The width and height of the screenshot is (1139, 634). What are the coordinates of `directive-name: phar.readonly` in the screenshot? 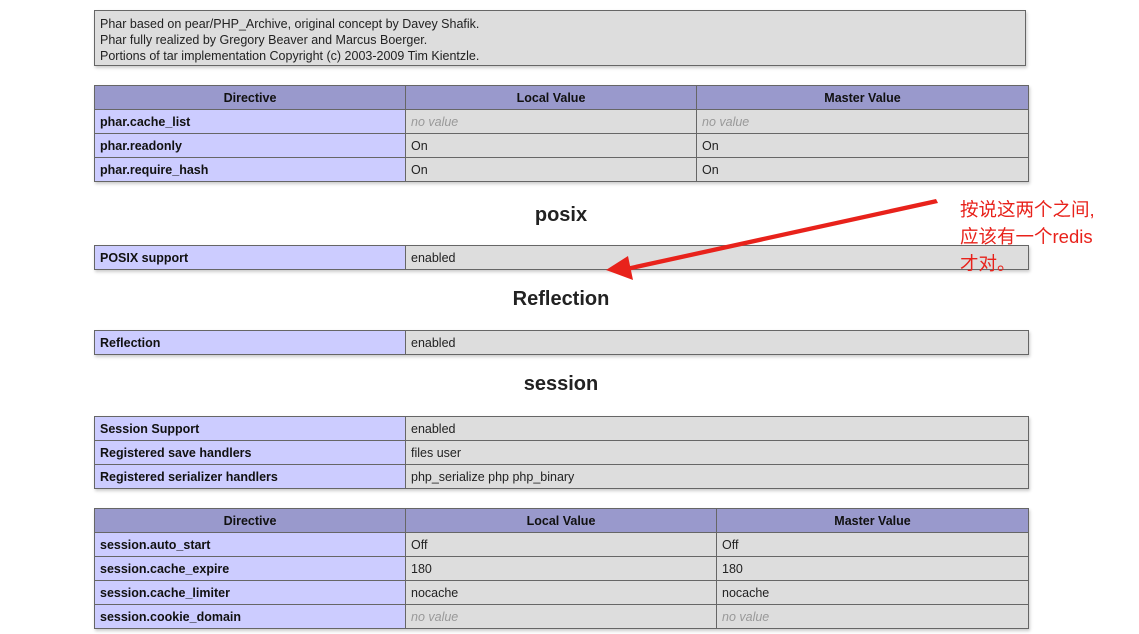 It's located at (250, 145).